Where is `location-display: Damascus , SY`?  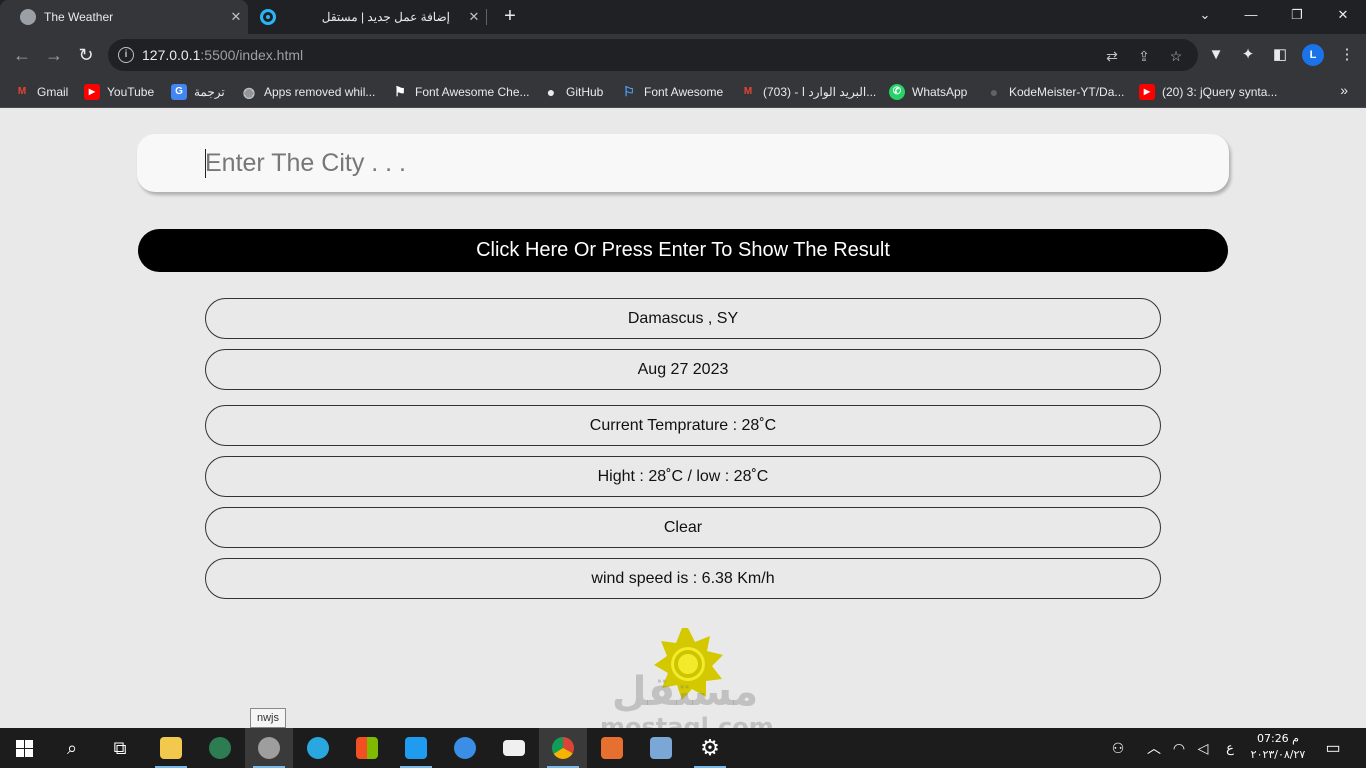
location-display: Damascus , SY is located at coordinates (683, 318).